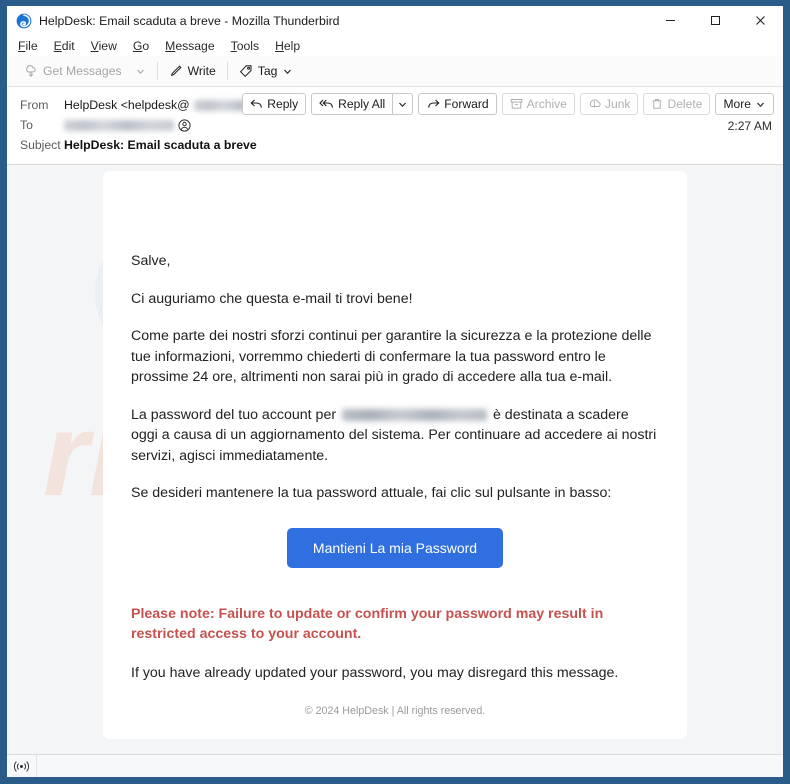 The width and height of the screenshot is (790, 784). What do you see at coordinates (82, 71) in the screenshot?
I see `get-messages-label: Get Messages` at bounding box center [82, 71].